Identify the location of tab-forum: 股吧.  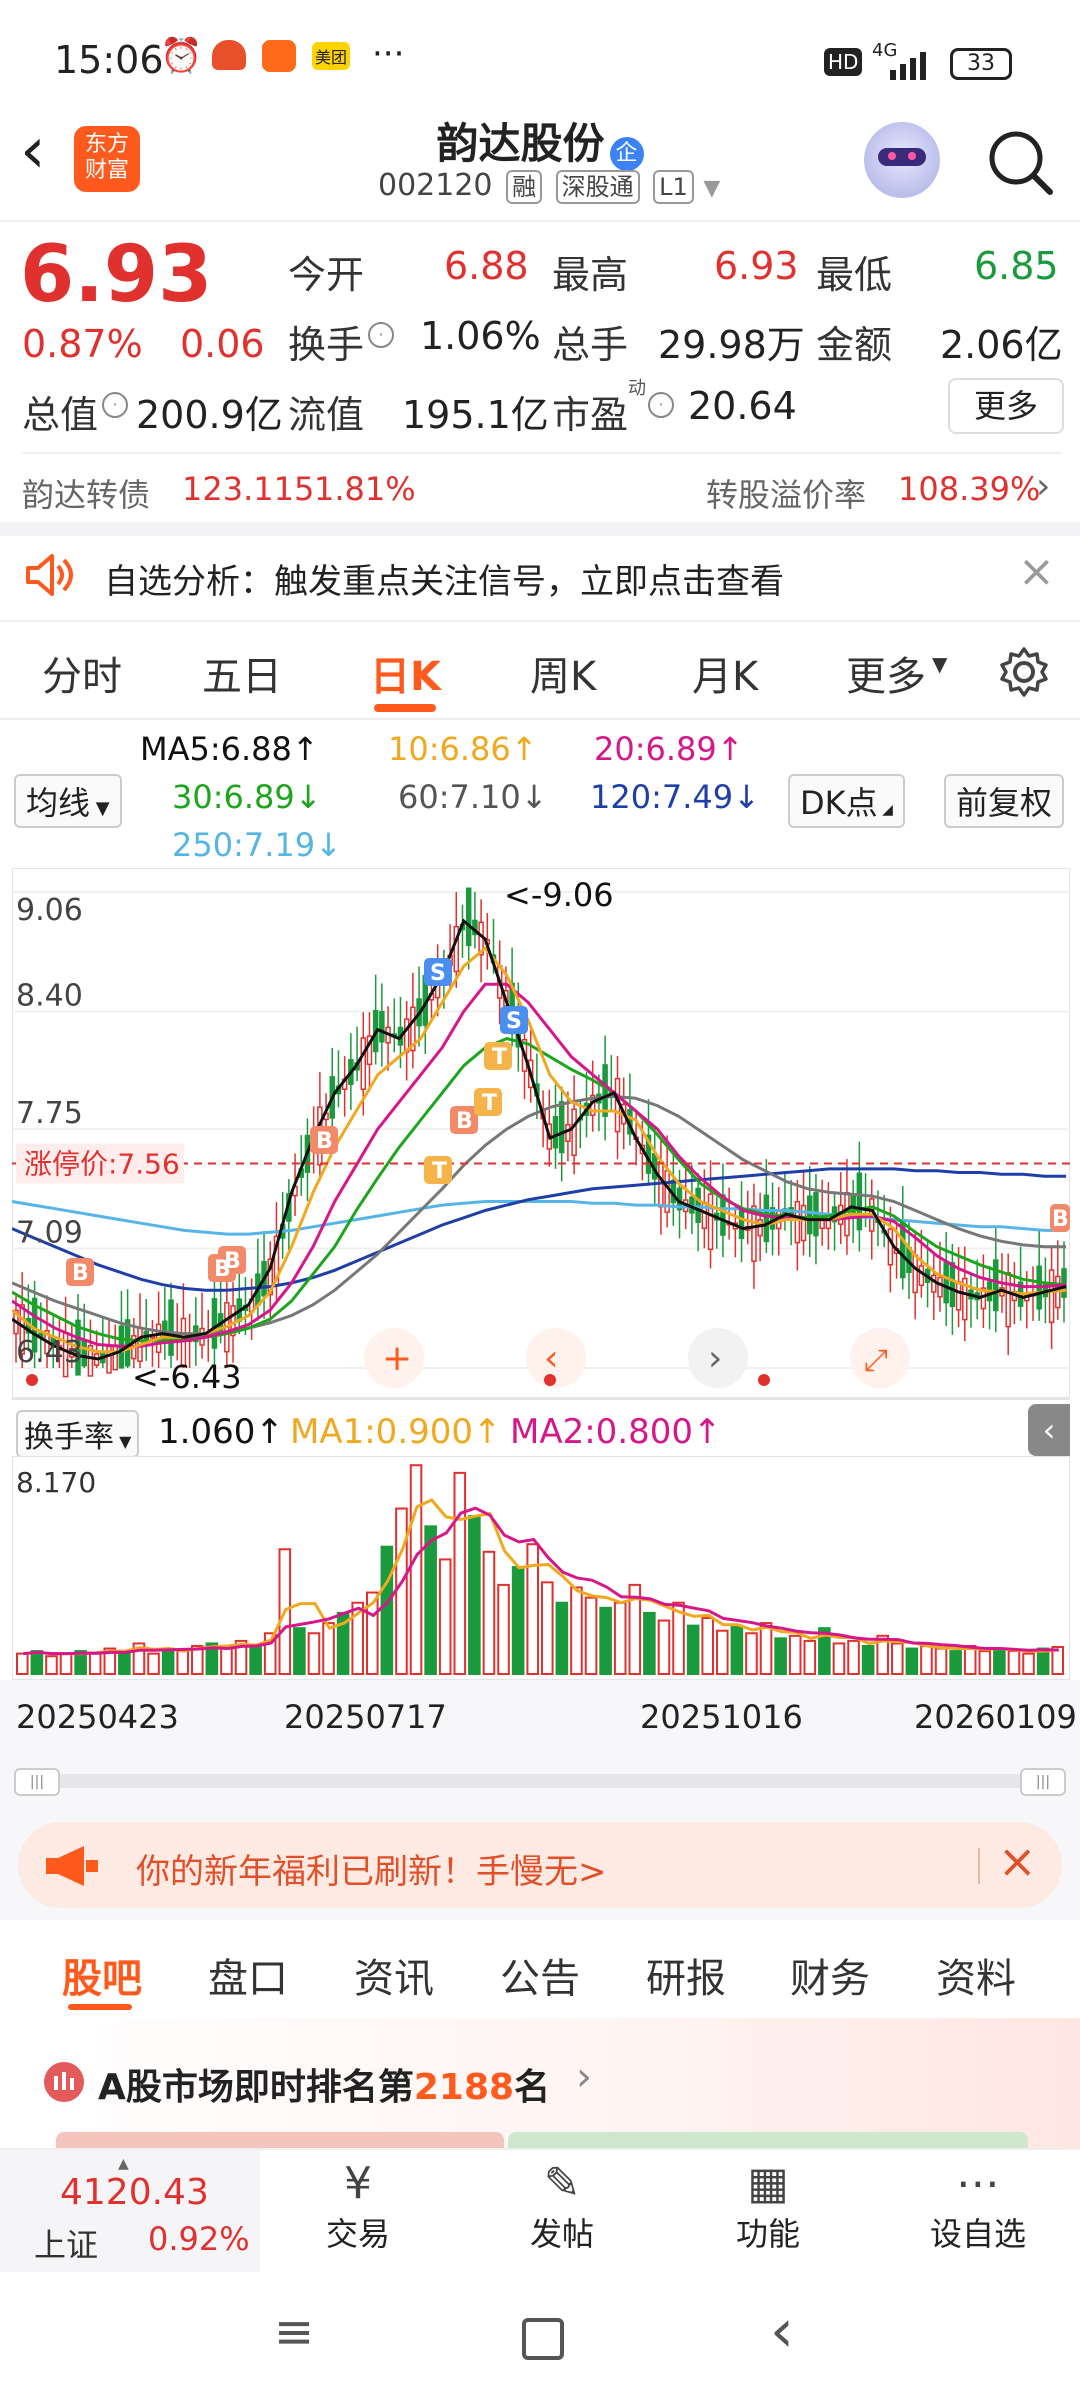
(102, 1975).